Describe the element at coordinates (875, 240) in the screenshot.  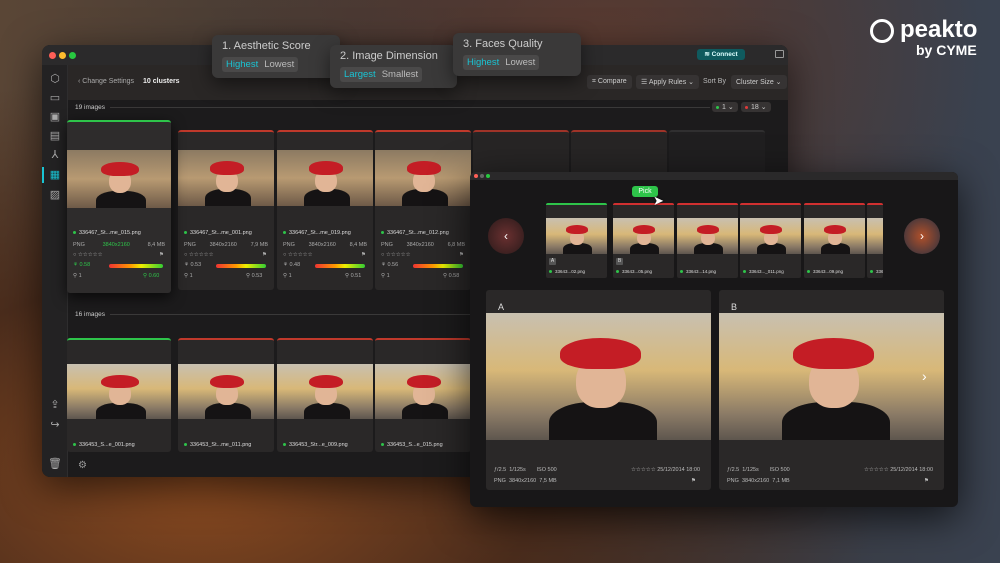
I see `compare-thumbnail: 3364` at that location.